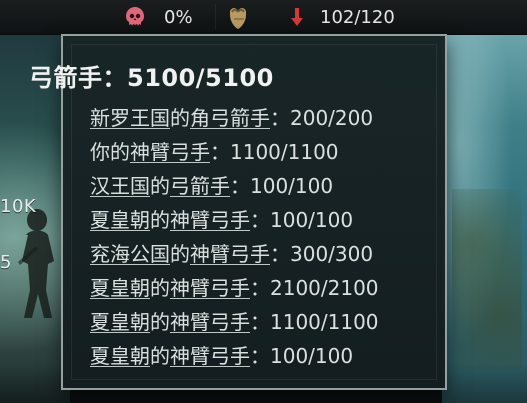 This screenshot has height=403, width=527. Describe the element at coordinates (120, 186) in the screenshot. I see `unit-owner: 汉王国` at that location.